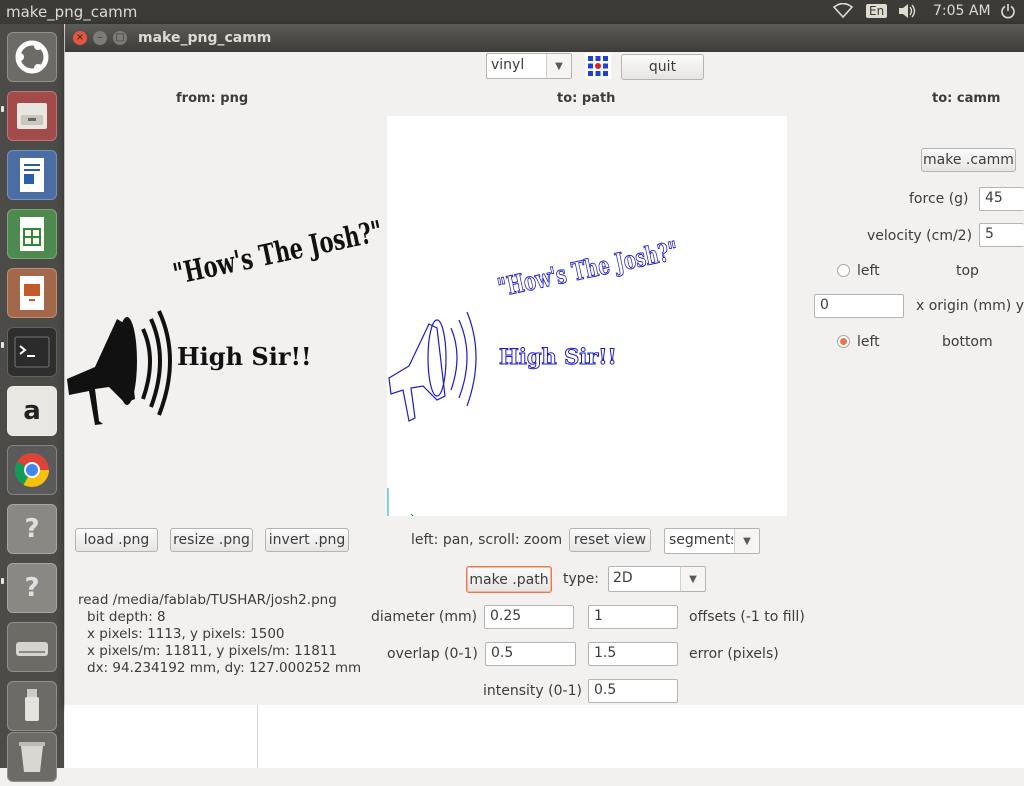  Describe the element at coordinates (32, 529) in the screenshot. I see `help-icon: ?` at that location.